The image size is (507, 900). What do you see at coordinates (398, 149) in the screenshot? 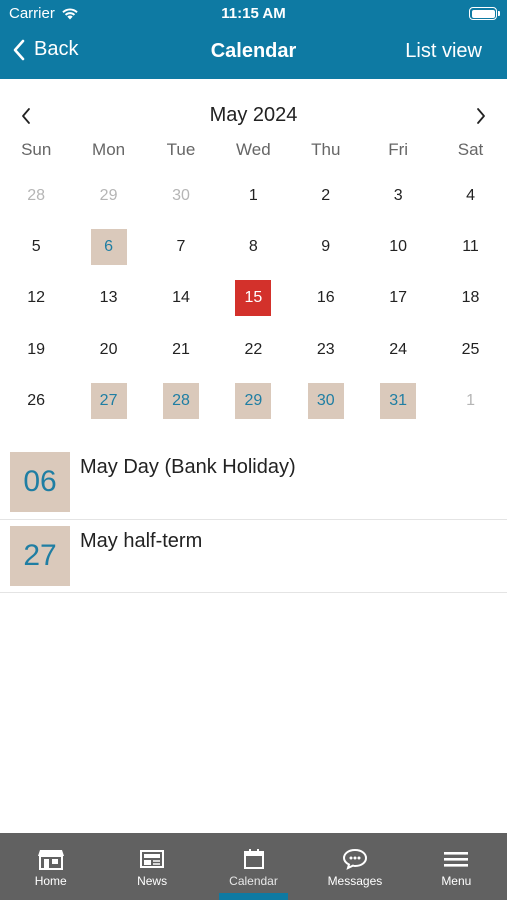
I see `weekday-label: Fri` at bounding box center [398, 149].